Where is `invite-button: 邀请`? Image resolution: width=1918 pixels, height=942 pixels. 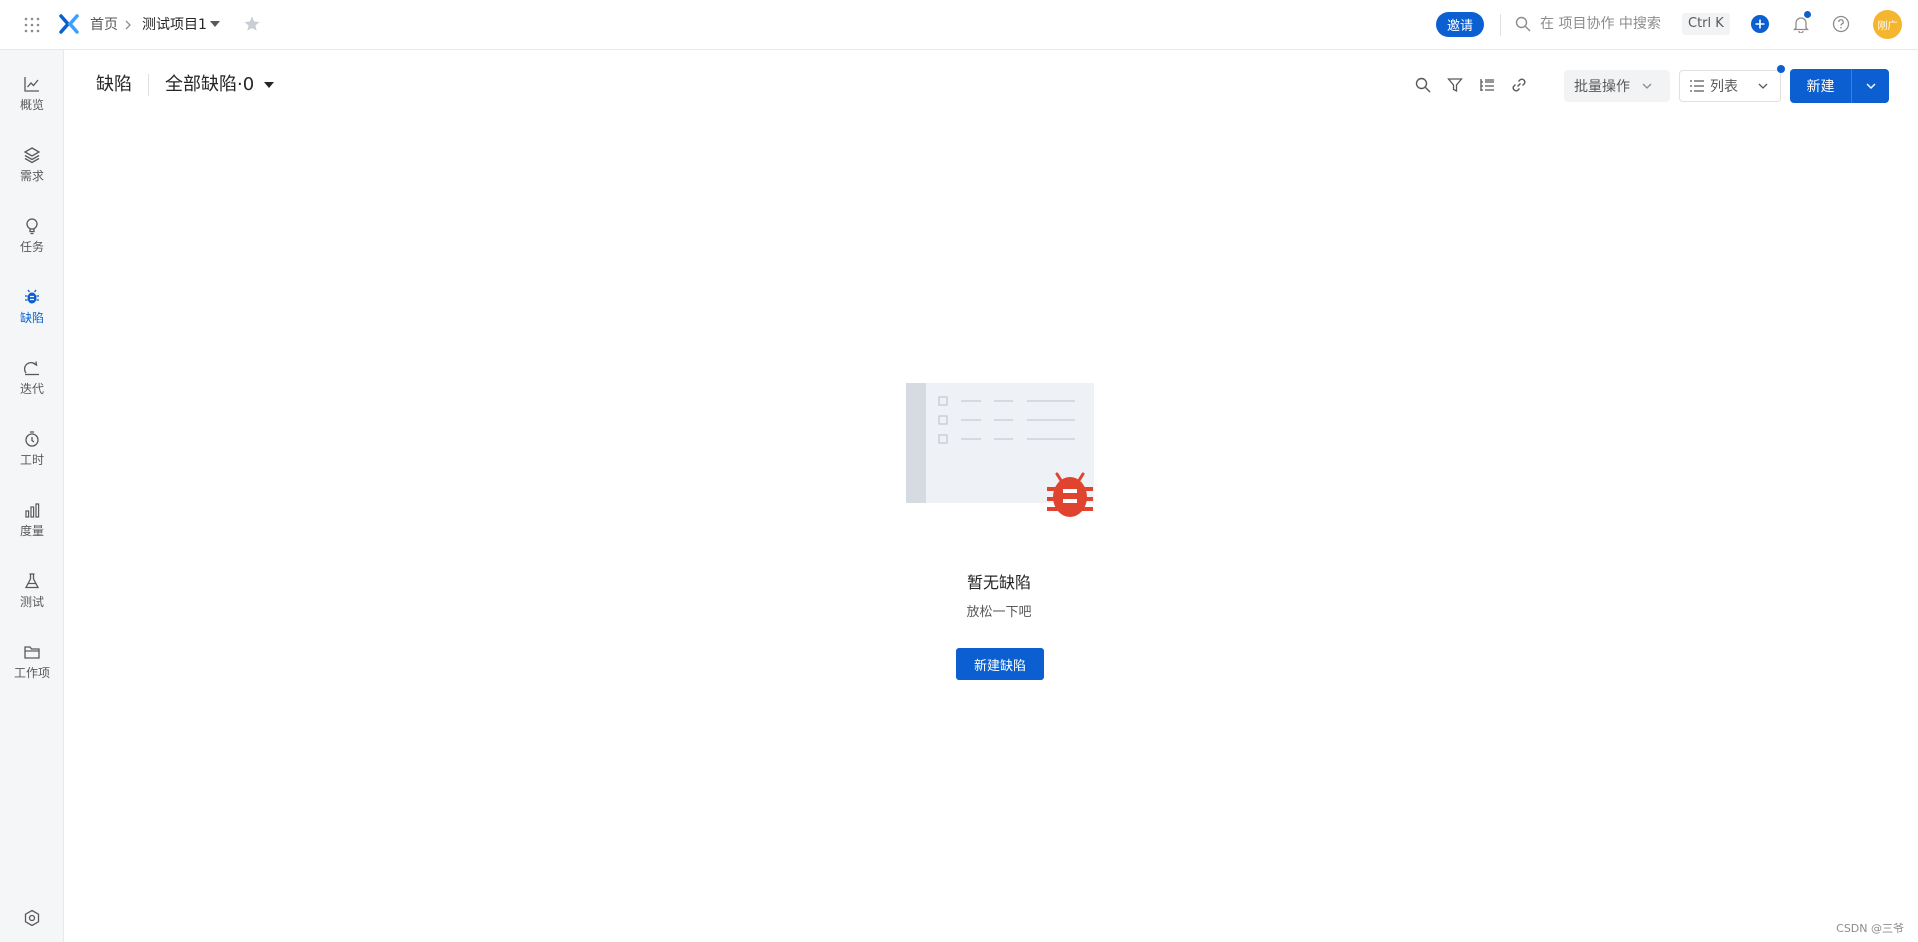 invite-button: 邀请 is located at coordinates (1460, 24).